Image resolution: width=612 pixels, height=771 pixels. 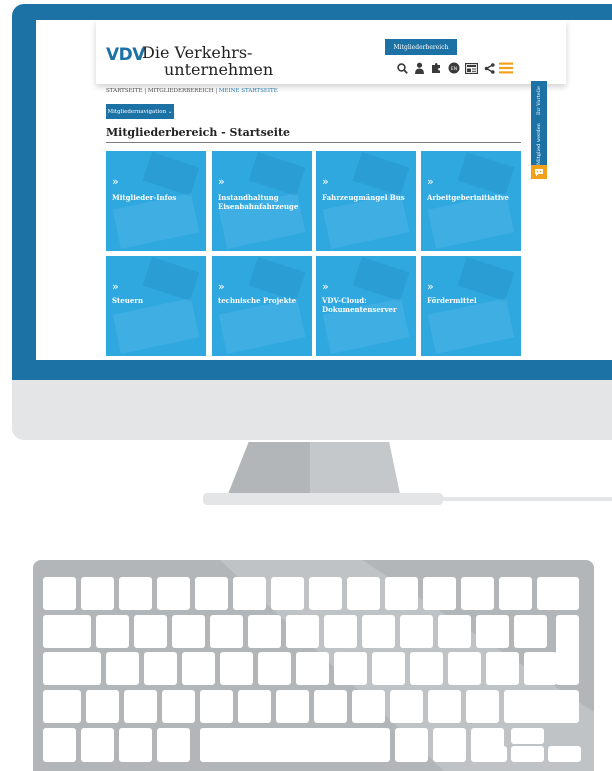 What do you see at coordinates (323, 499) in the screenshot?
I see `monitor-stand-base` at bounding box center [323, 499].